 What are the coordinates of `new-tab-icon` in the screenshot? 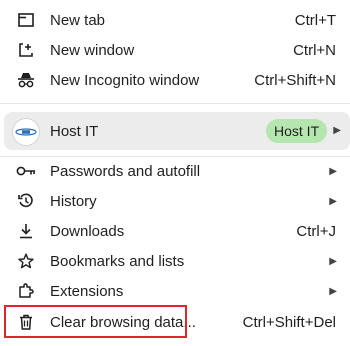 It's located at (26, 20).